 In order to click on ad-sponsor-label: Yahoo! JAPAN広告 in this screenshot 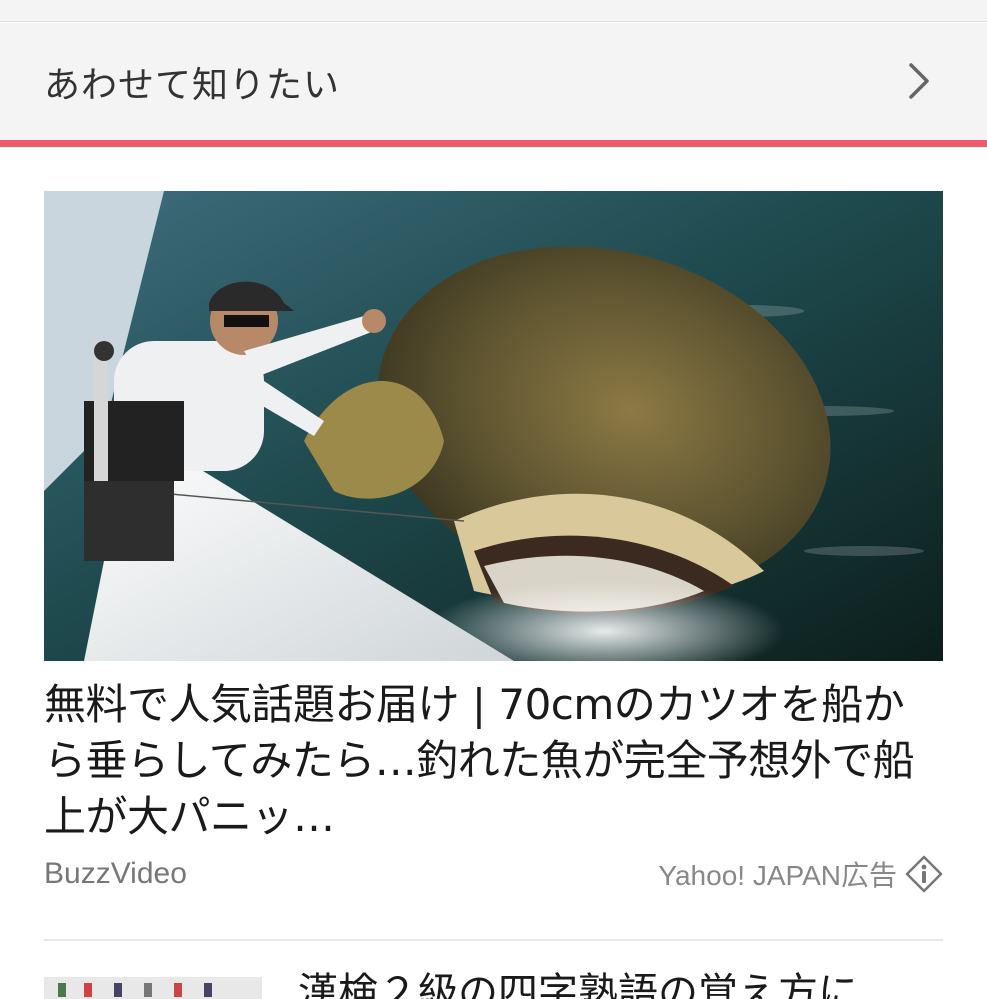, I will do `click(777, 875)`.